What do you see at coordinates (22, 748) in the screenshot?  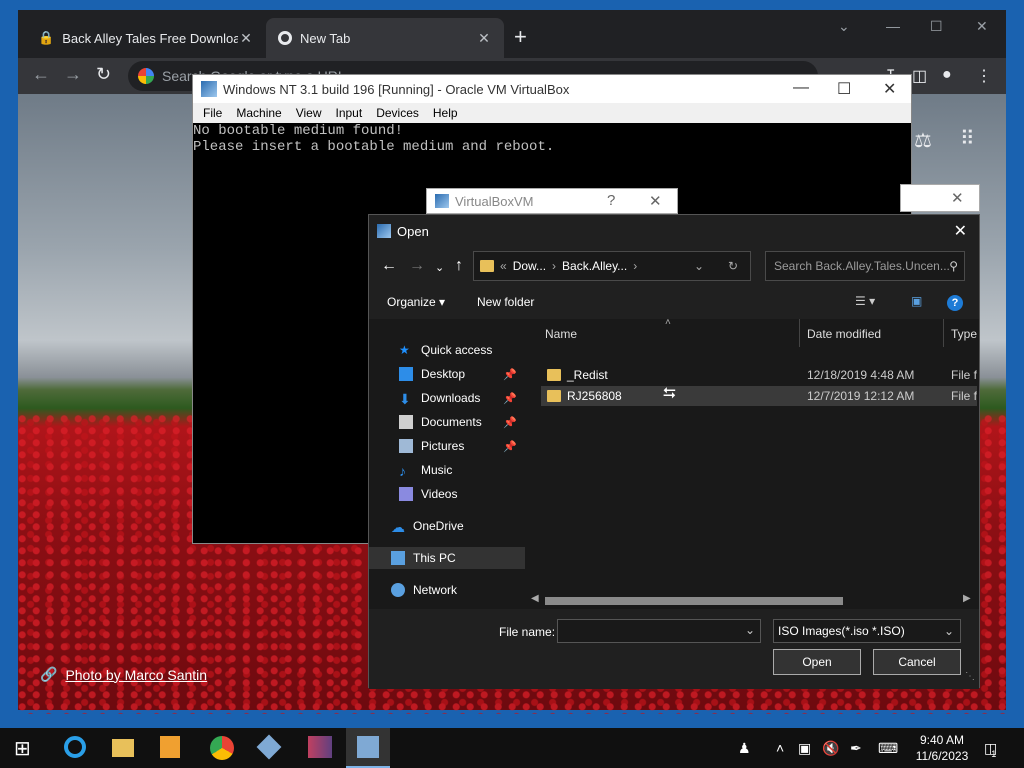 I see `windows-start-icon: ⊞` at bounding box center [22, 748].